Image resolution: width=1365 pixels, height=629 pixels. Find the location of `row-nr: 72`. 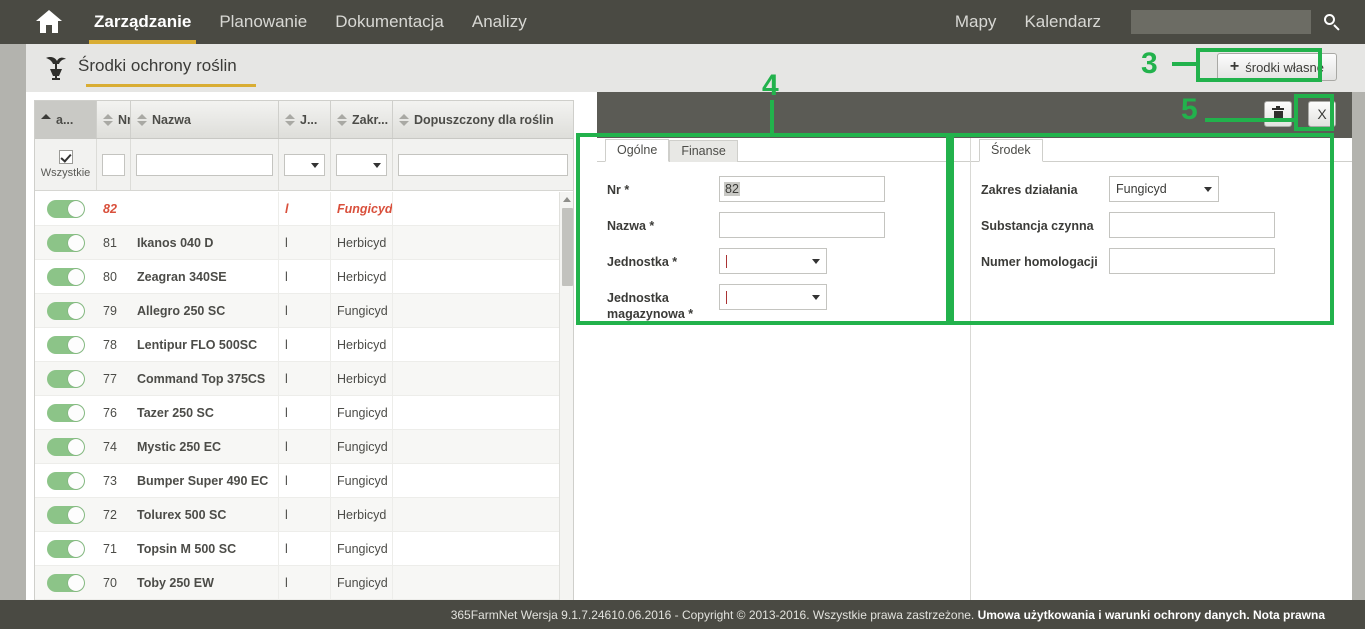

row-nr: 72 is located at coordinates (110, 514).